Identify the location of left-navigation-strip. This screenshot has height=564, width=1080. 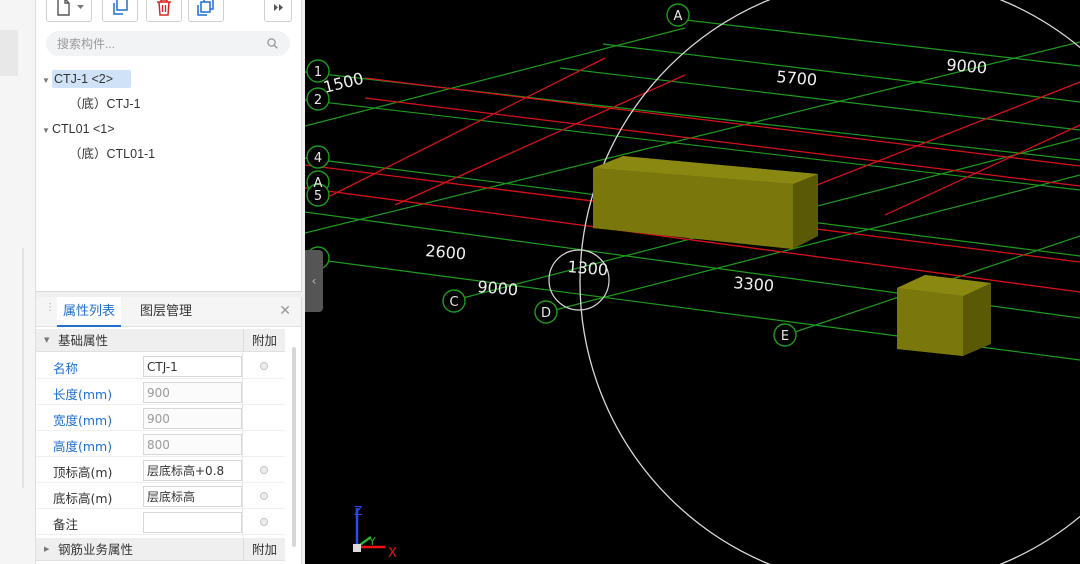
(18, 282).